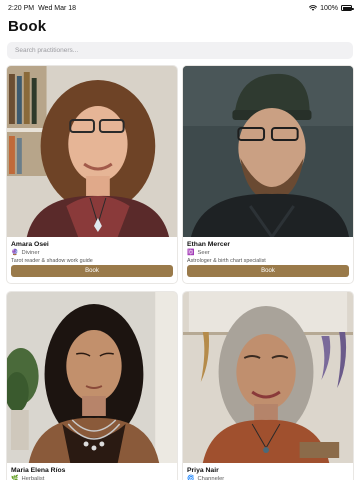 The height and width of the screenshot is (480, 360). I want to click on wifi-icon, so click(313, 8).